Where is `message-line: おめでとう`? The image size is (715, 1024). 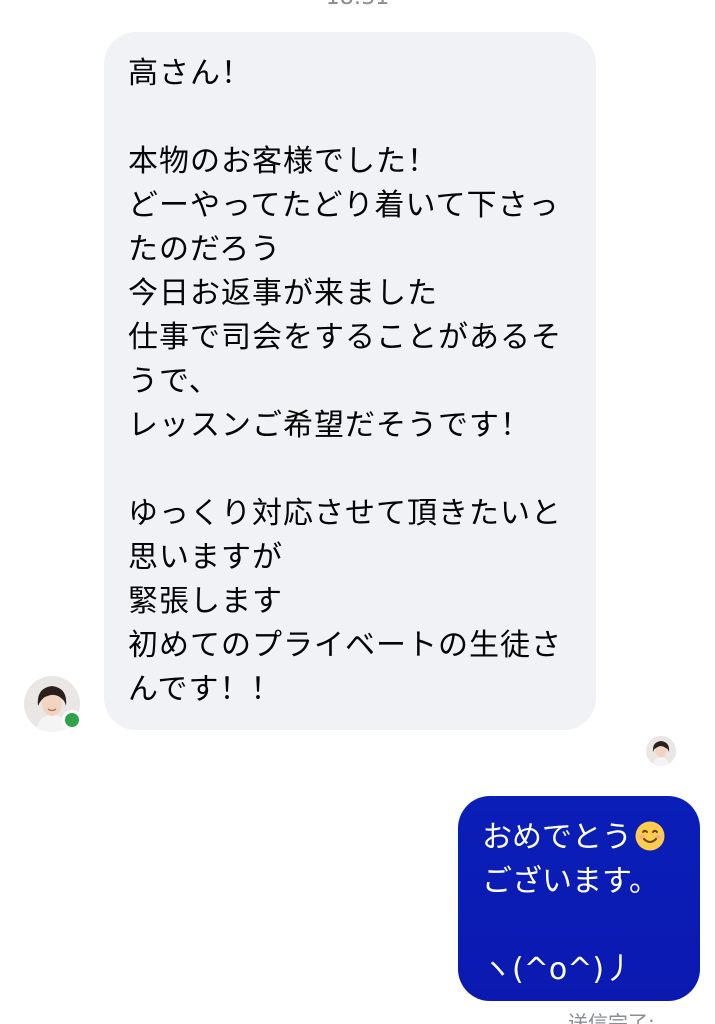
message-line: おめでとう is located at coordinates (582, 838).